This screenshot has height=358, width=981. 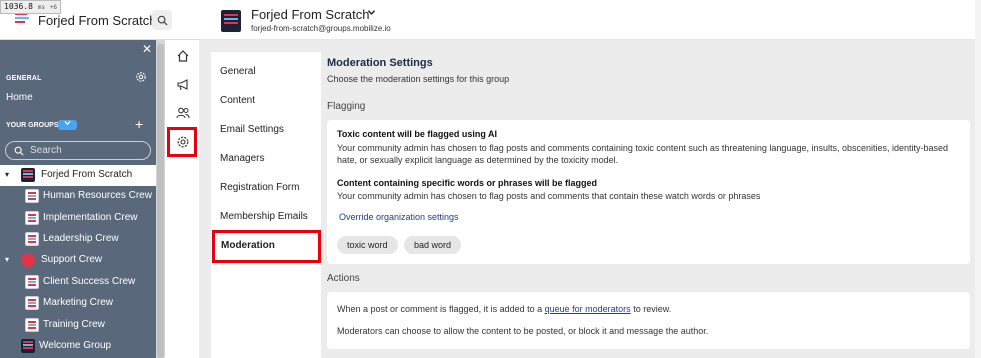 I want to click on subnav-item-membership-emails: Membership Emails, so click(x=264, y=216).